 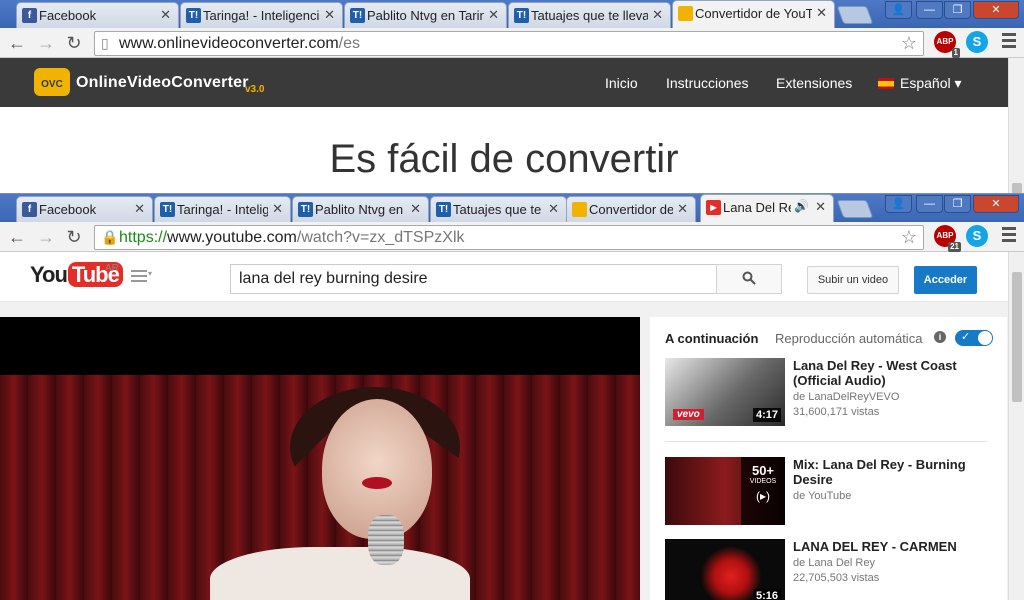 I want to click on upload-button: Subir un video, so click(x=853, y=280).